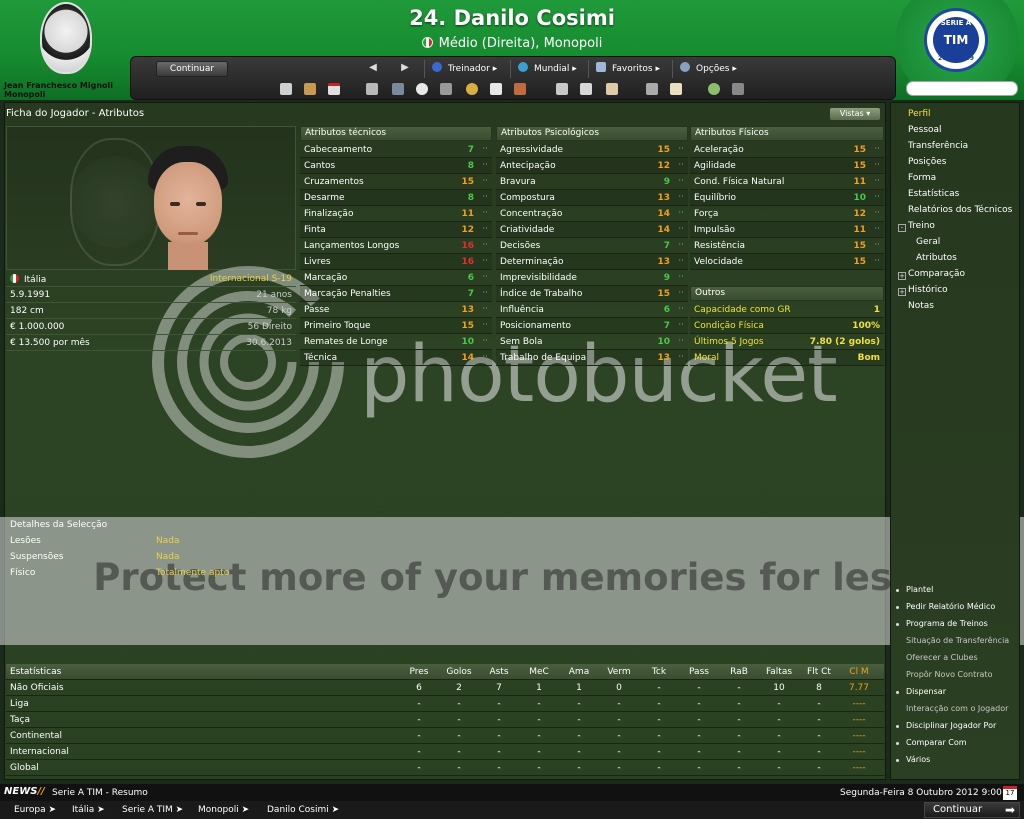 The width and height of the screenshot is (1024, 819). What do you see at coordinates (539, 672) in the screenshot?
I see `stats-column-header: MeC` at bounding box center [539, 672].